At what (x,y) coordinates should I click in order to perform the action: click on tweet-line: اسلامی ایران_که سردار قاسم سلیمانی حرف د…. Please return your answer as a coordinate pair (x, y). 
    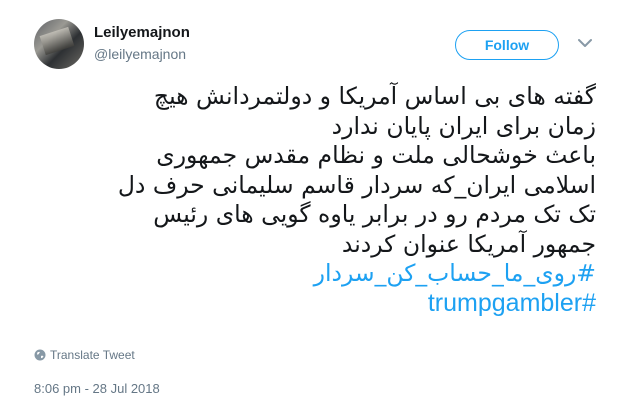
    Looking at the image, I should click on (356, 184).